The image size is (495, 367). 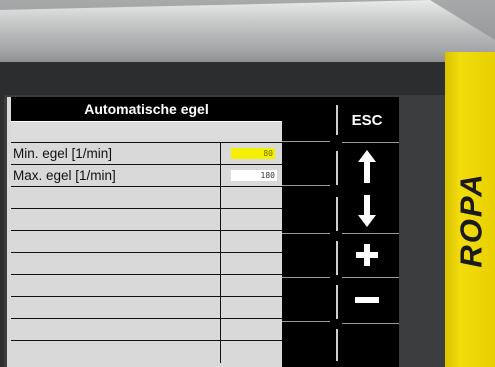 I want to click on setting-label: Max. egel [1/min], so click(x=64, y=175).